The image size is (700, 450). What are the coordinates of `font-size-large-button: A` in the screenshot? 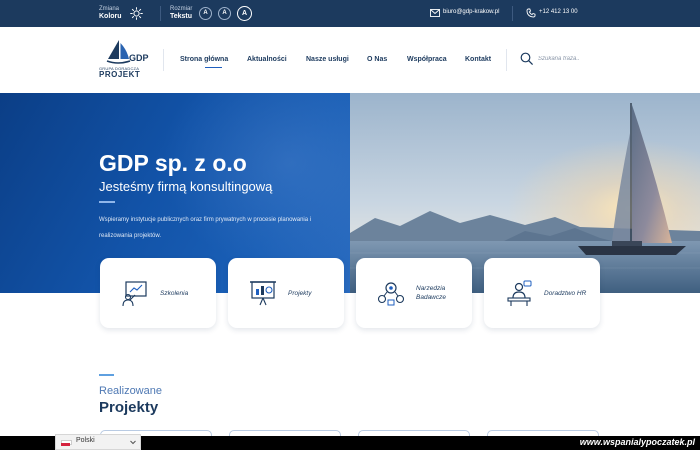 It's located at (244, 13).